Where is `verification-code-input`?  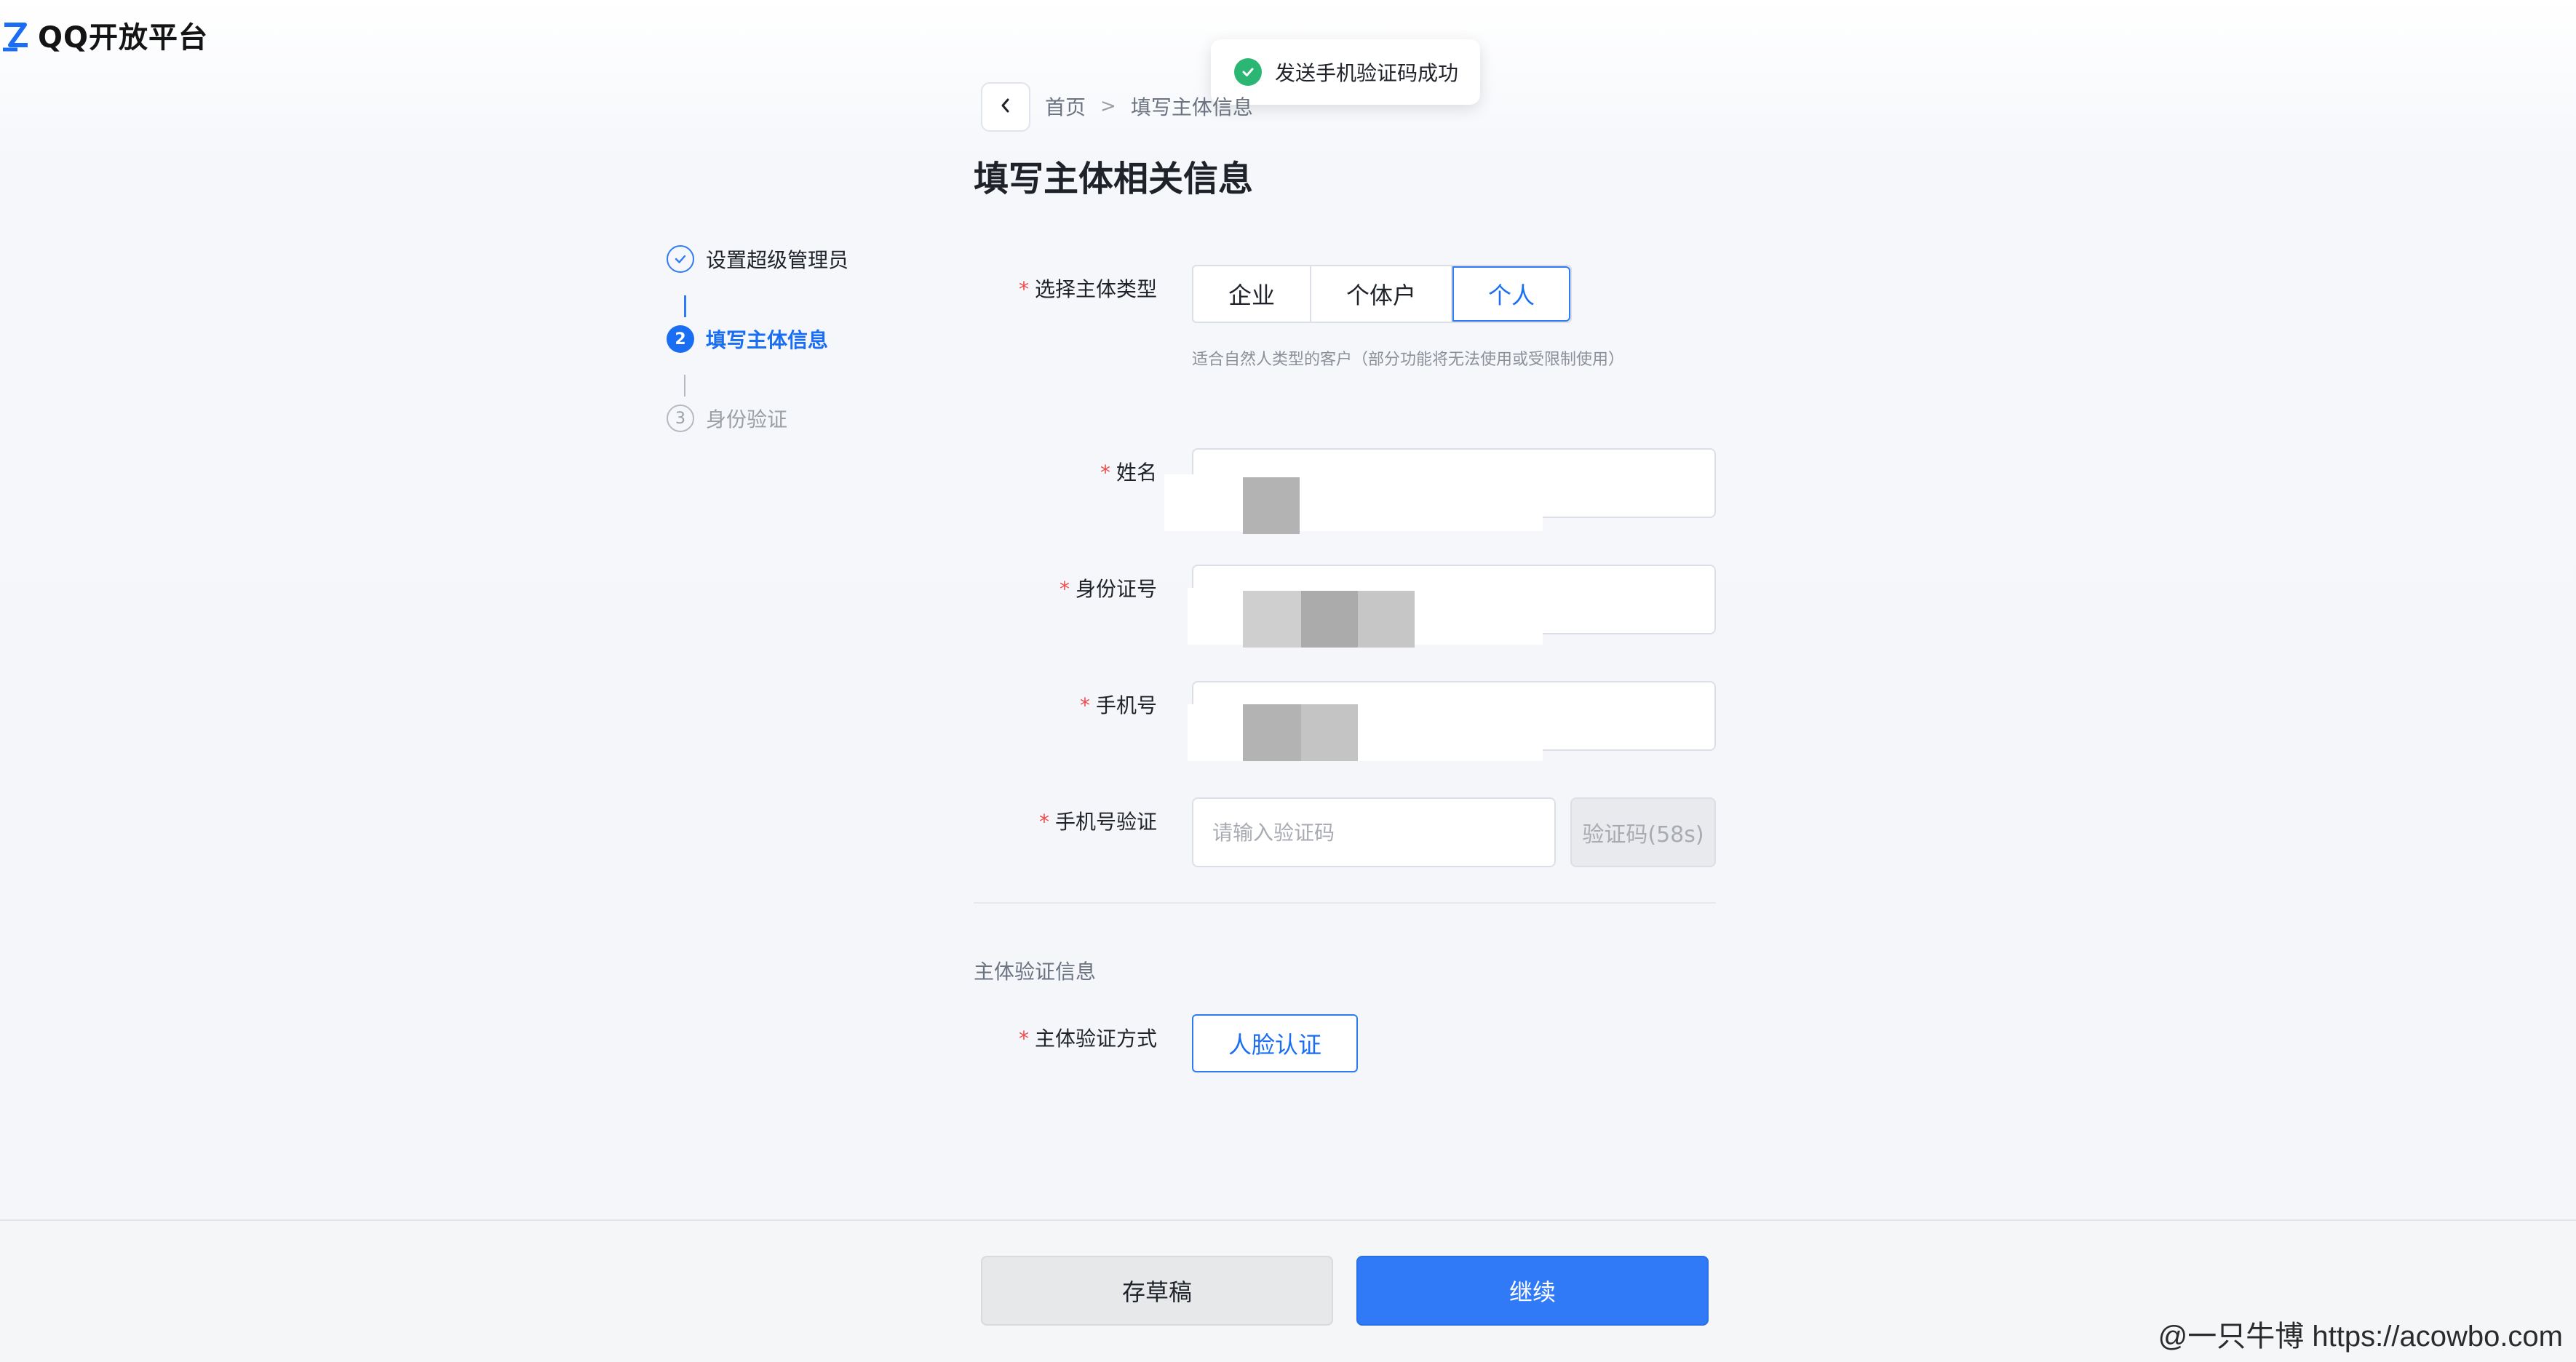
verification-code-input is located at coordinates (1374, 832).